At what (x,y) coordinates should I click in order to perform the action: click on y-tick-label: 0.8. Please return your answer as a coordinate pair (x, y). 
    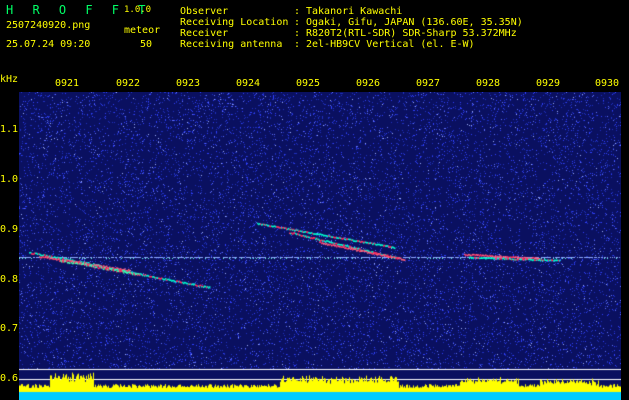
    Looking at the image, I should click on (9, 279).